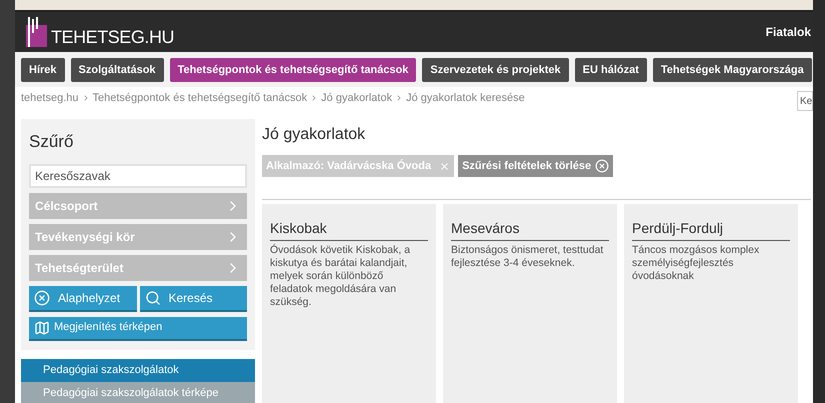 The height and width of the screenshot is (403, 825). What do you see at coordinates (610, 70) in the screenshot?
I see `nav-tab: EU hálózat` at bounding box center [610, 70].